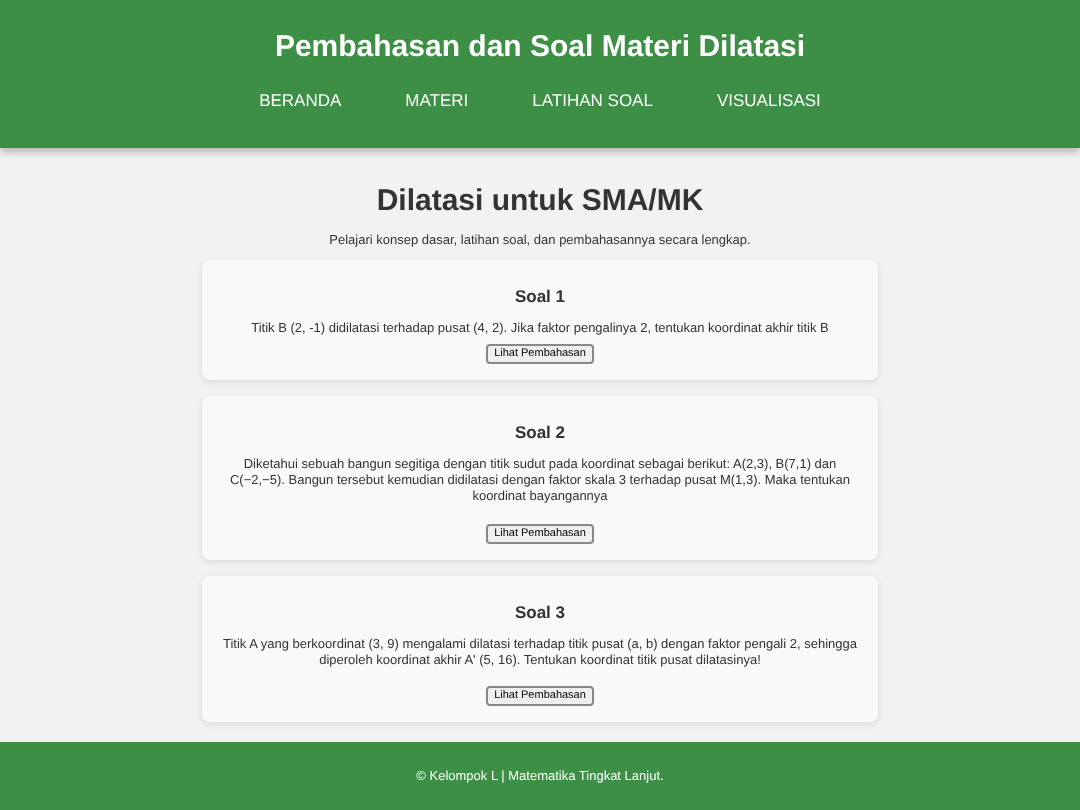 This screenshot has width=1080, height=810. What do you see at coordinates (300, 100) in the screenshot?
I see `nav-link: BERANDA` at bounding box center [300, 100].